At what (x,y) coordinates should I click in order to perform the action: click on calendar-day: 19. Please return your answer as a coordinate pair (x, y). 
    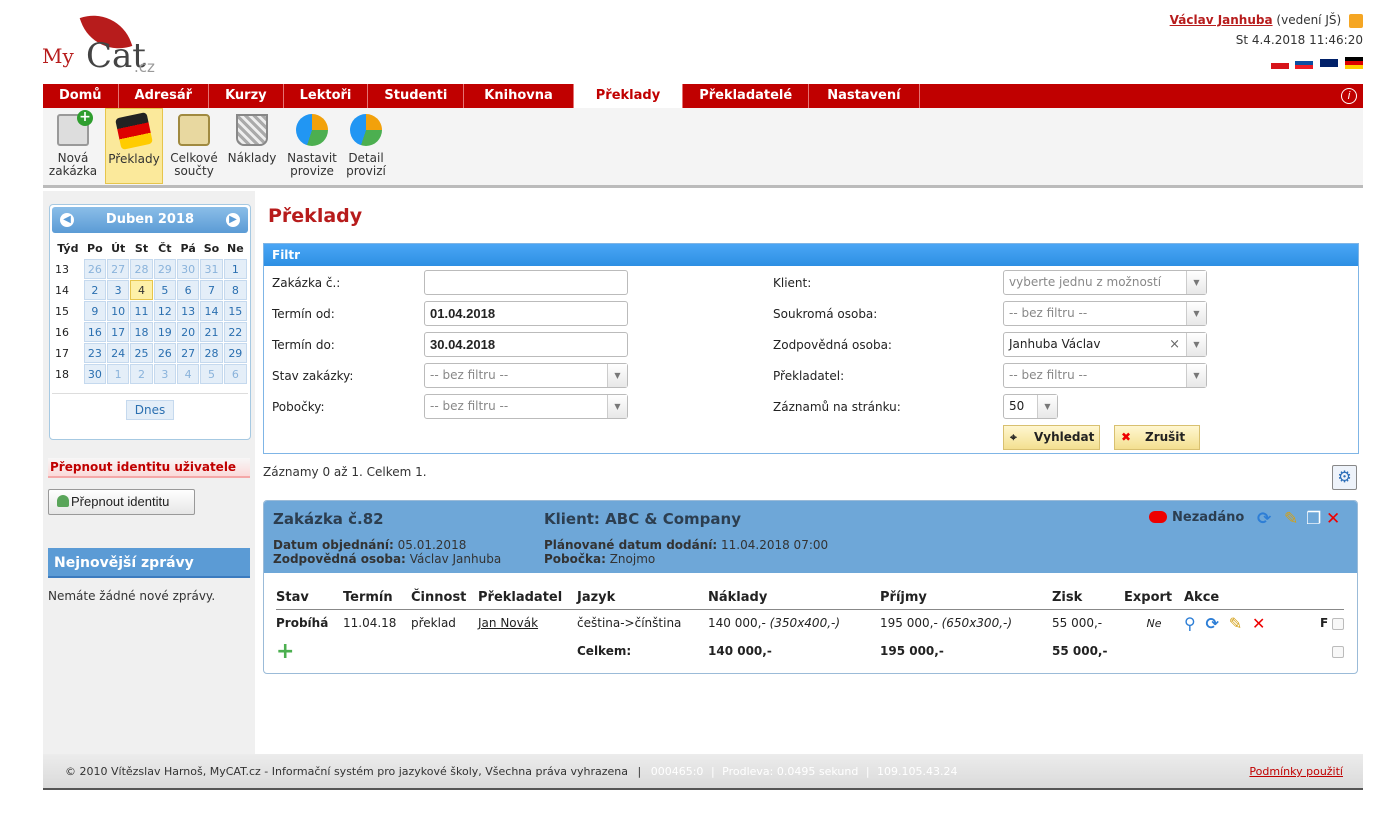
    Looking at the image, I should click on (164, 332).